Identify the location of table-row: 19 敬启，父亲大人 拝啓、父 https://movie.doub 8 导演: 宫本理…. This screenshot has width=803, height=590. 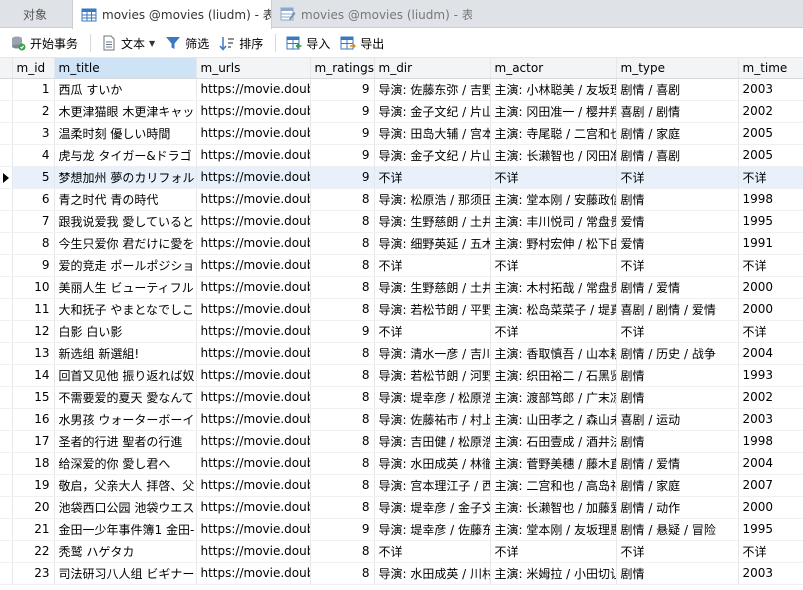
(401, 485).